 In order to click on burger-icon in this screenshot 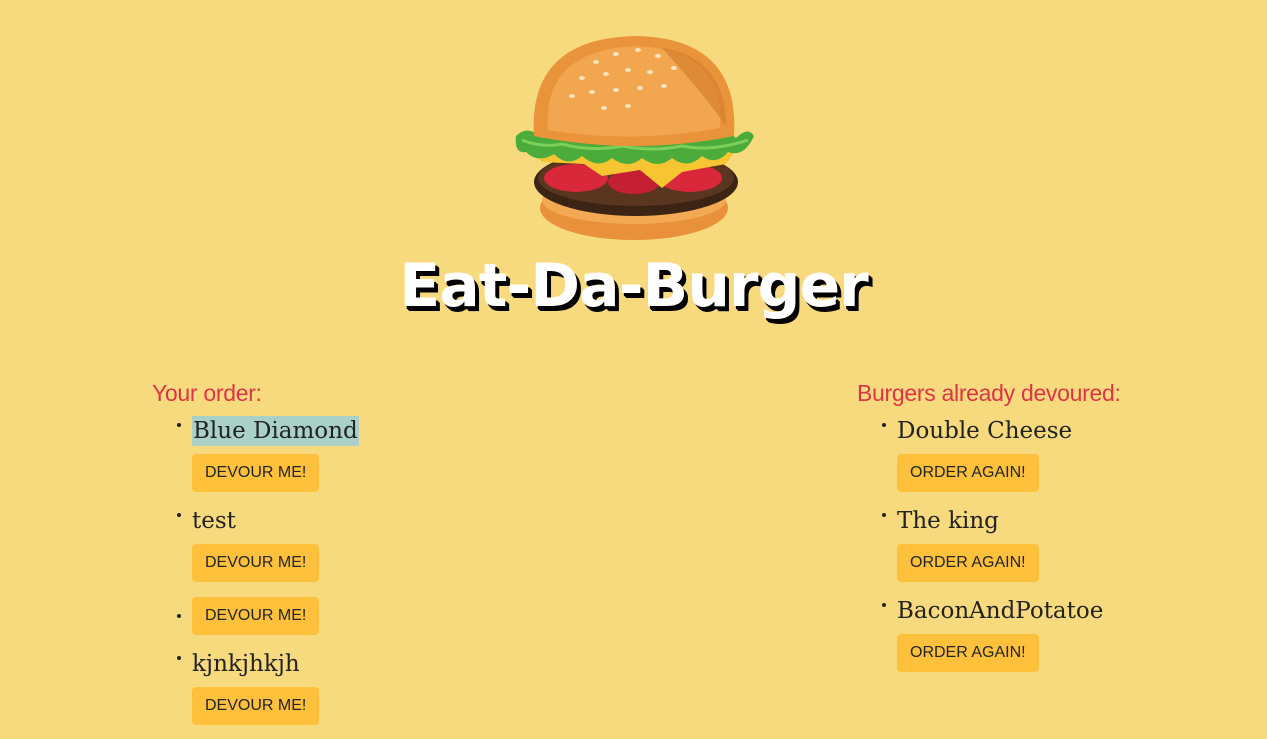, I will do `click(634, 138)`.